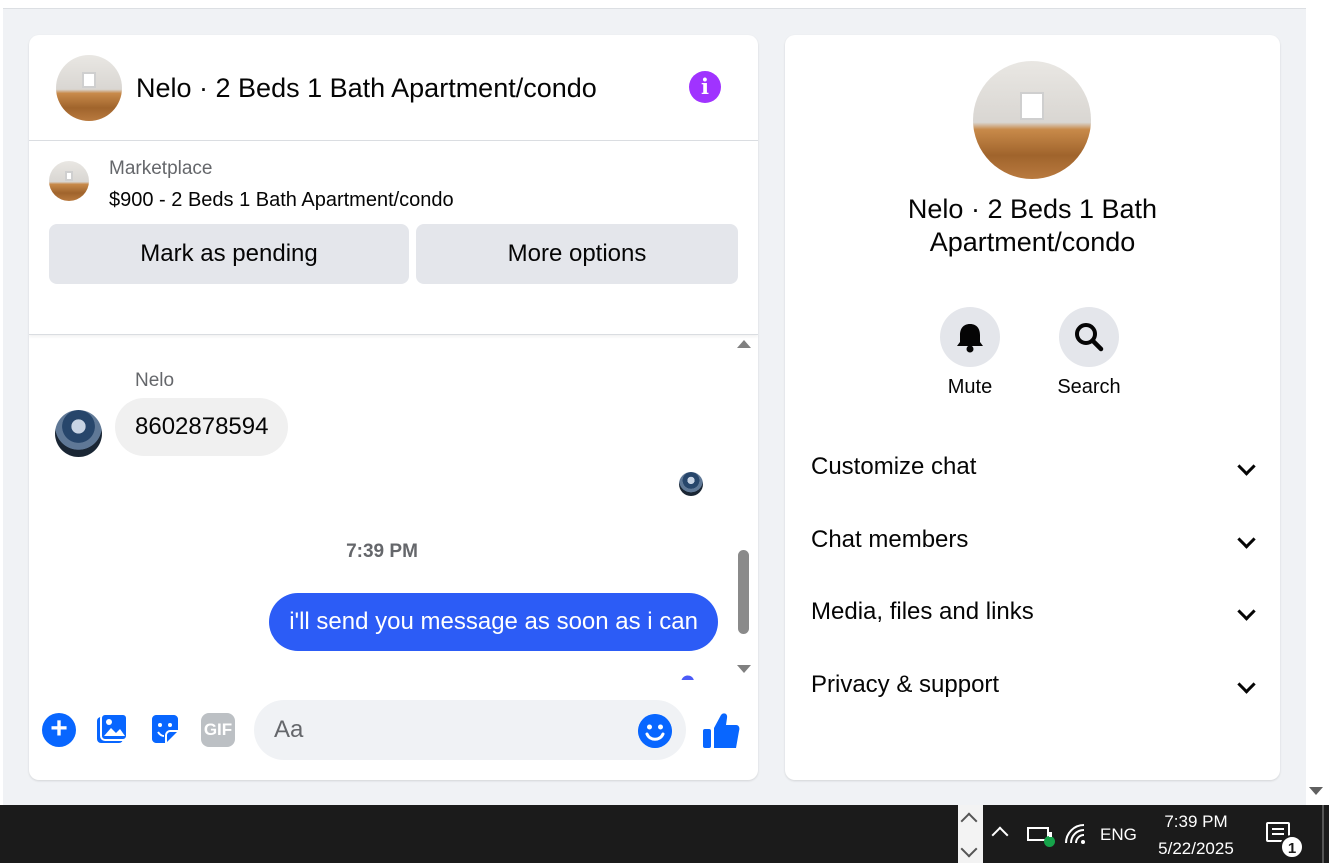 This screenshot has width=1329, height=863. I want to click on chat-header: Nelo · 2 Beds 1 Bath Apartment/condo i, so click(393, 88).